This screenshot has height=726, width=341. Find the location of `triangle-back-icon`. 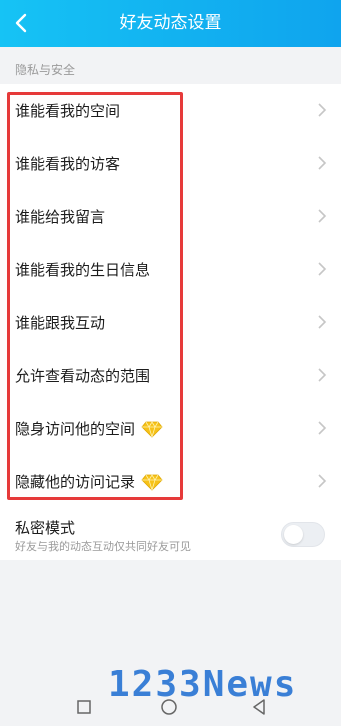

triangle-back-icon is located at coordinates (259, 707).